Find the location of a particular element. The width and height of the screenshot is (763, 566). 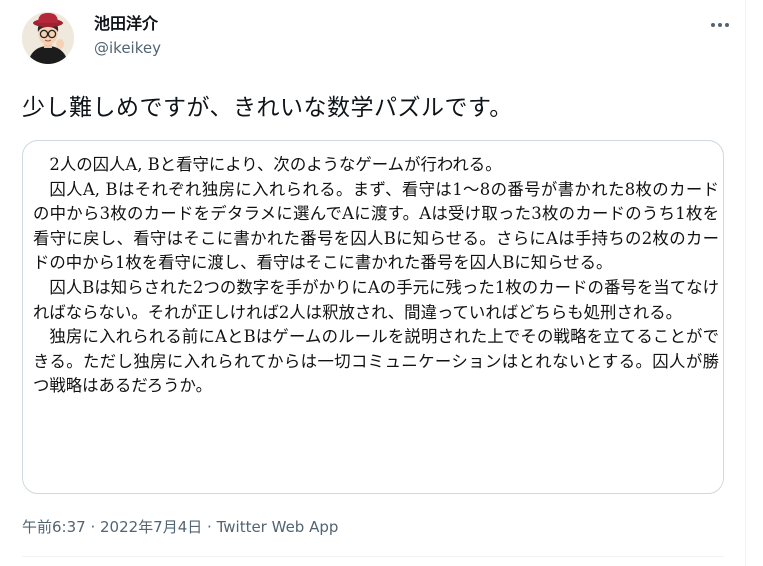

tweet-date: 2022年7月4日 is located at coordinates (151, 527).